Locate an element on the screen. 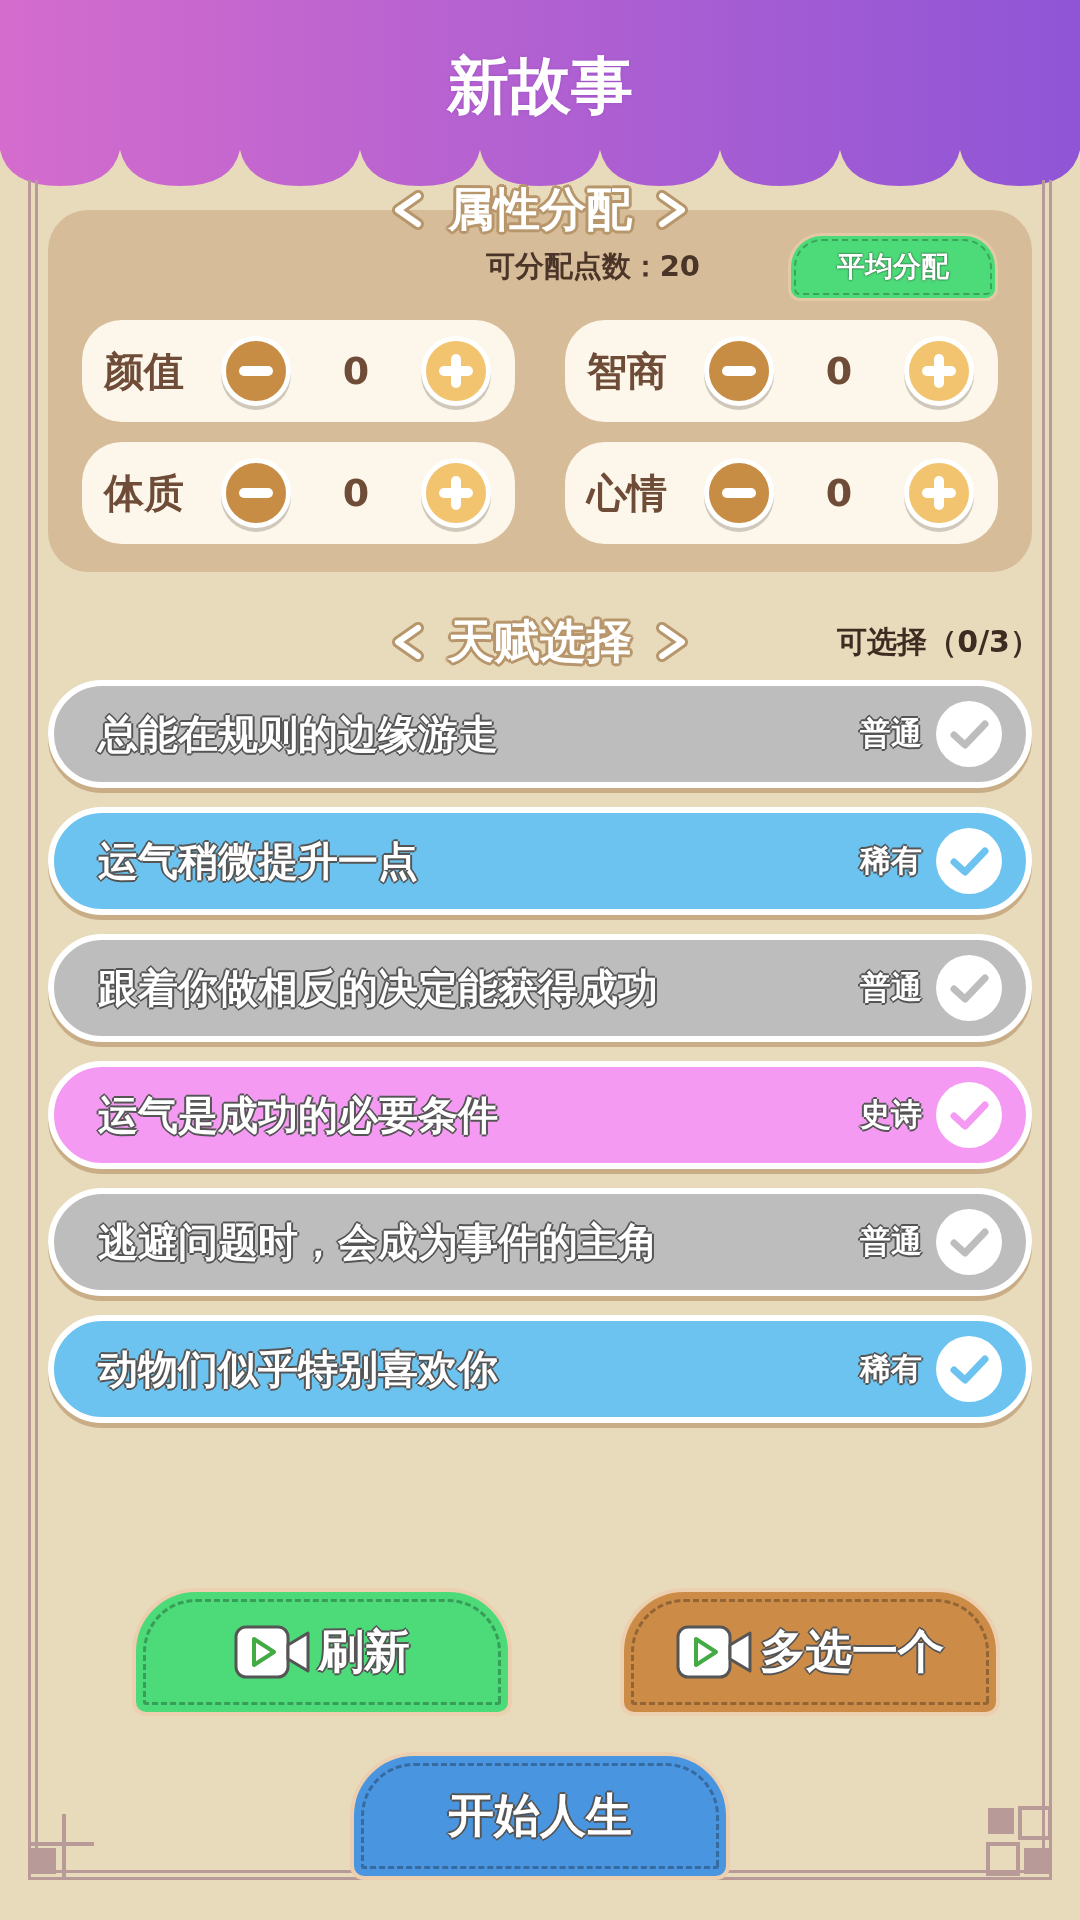  section-title: 属性分配 is located at coordinates (540, 209).